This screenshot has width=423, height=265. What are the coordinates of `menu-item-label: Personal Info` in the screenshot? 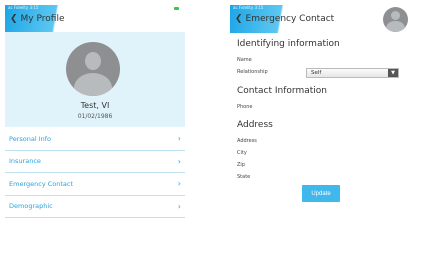 It's located at (30, 138).